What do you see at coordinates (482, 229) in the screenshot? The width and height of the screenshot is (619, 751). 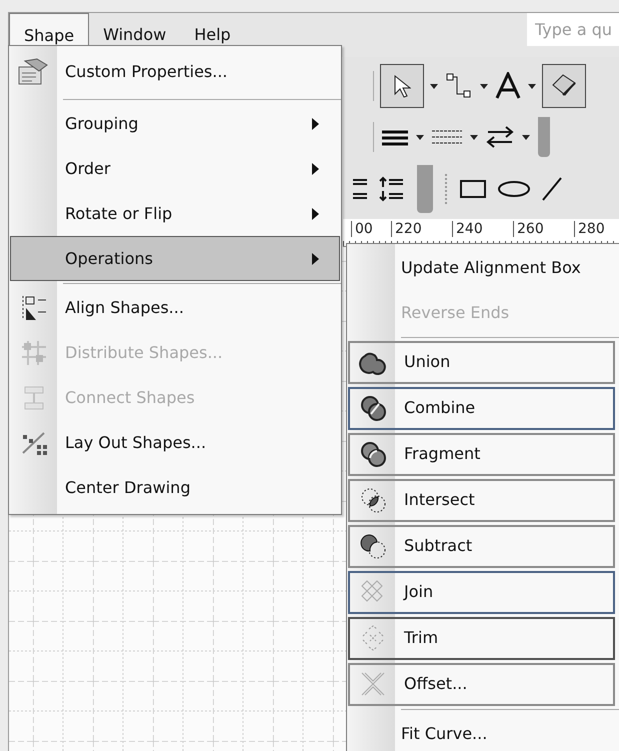 I see `ruler-label: 240` at bounding box center [482, 229].